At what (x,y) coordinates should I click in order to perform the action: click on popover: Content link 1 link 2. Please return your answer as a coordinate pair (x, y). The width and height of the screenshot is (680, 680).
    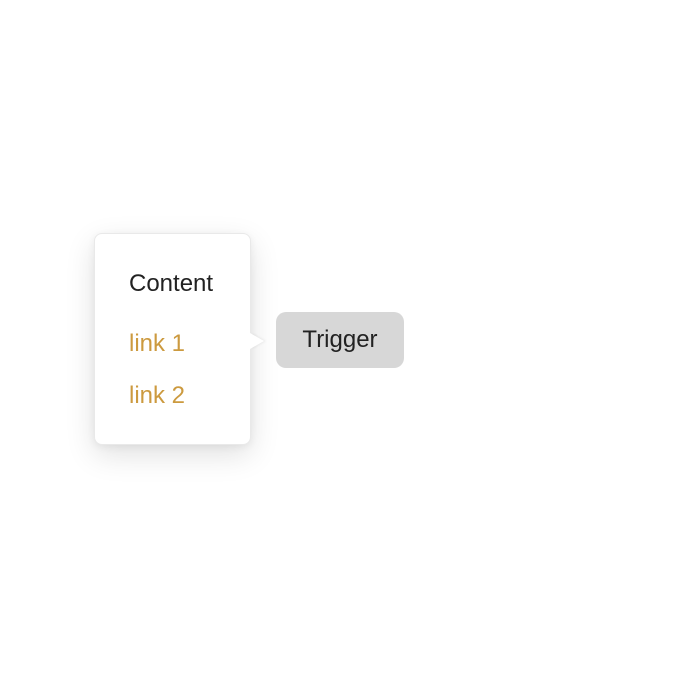
    Looking at the image, I should click on (172, 339).